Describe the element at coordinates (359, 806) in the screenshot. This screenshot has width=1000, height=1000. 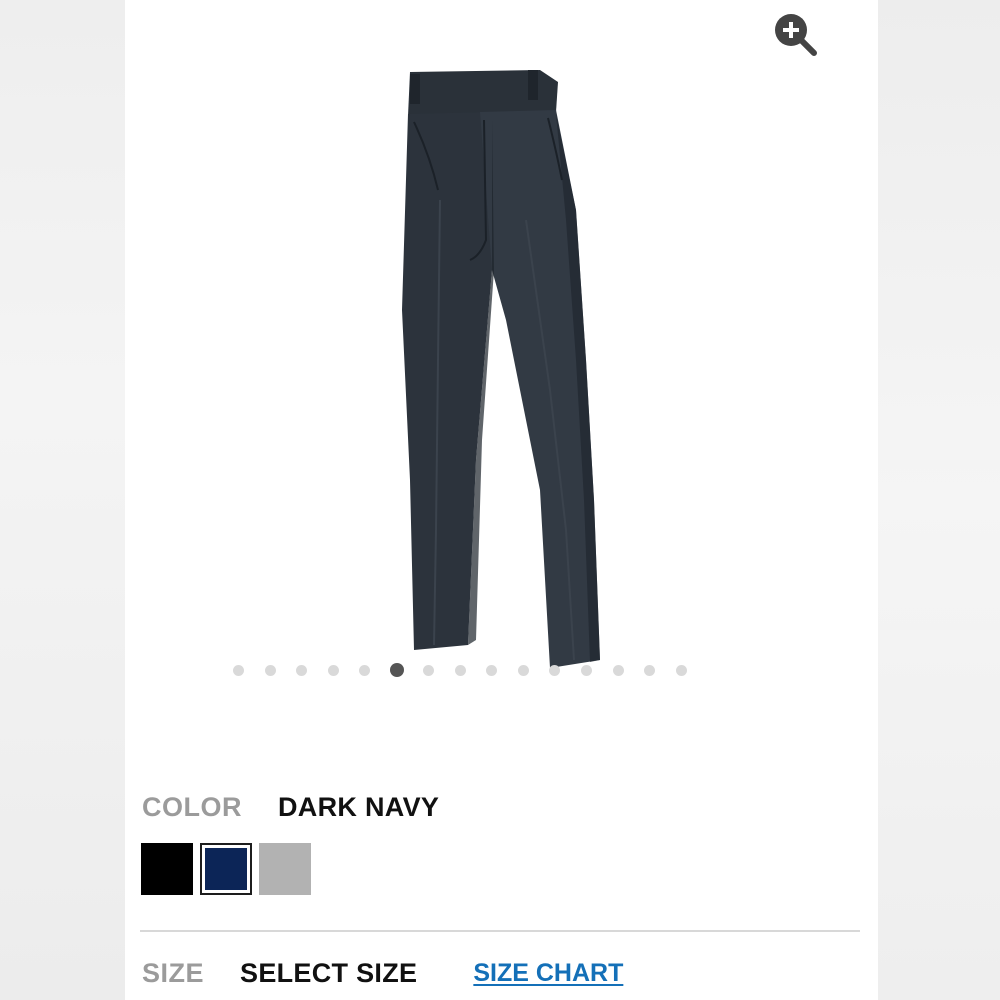
I see `selected-color-value: DARK NAVY` at that location.